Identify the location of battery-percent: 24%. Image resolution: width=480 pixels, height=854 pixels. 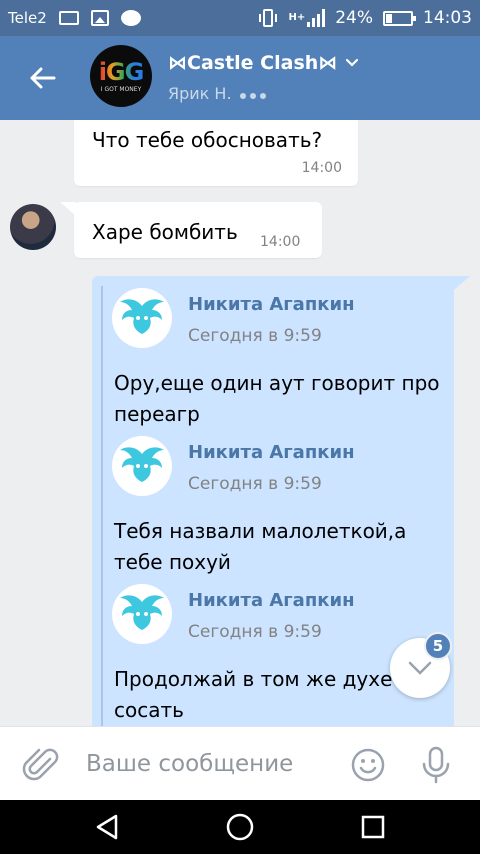
(354, 18).